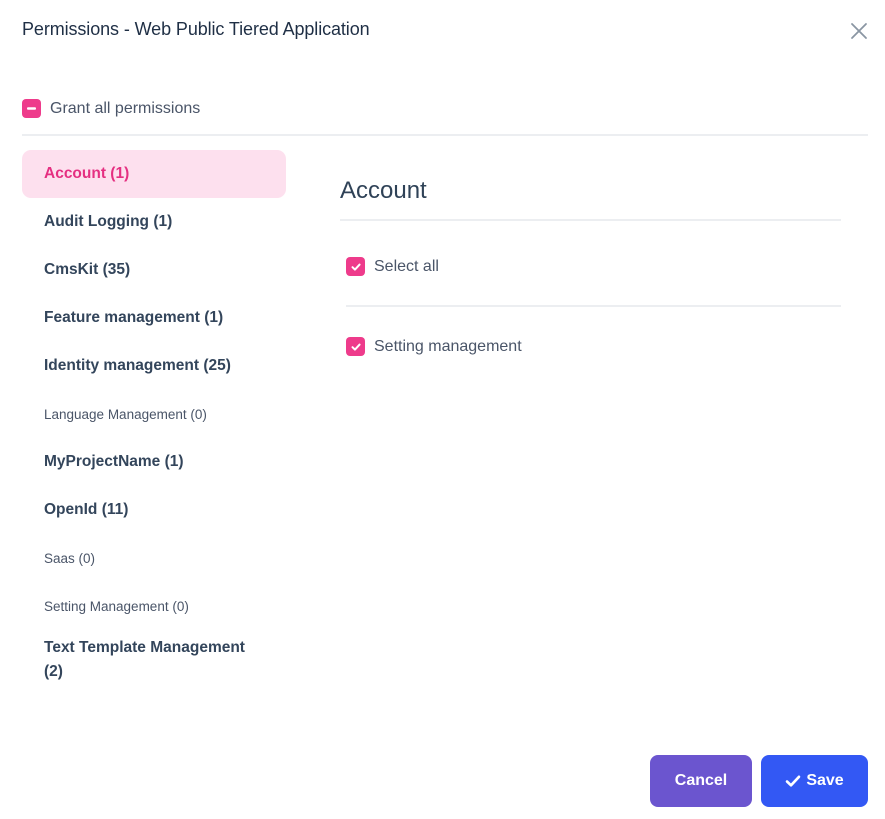 The height and width of the screenshot is (819, 885). Describe the element at coordinates (154, 318) in the screenshot. I see `nav-item-feature-management: Feature management (1)` at that location.